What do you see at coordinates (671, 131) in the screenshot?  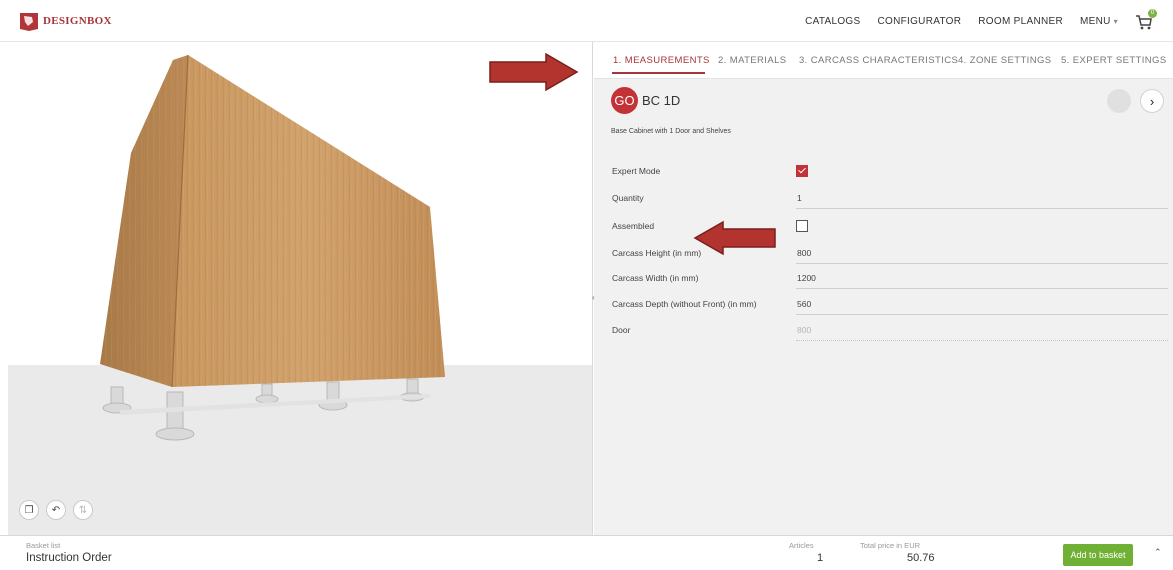 I see `product-description: Base Cabinet with 1 Door and Shelves` at bounding box center [671, 131].